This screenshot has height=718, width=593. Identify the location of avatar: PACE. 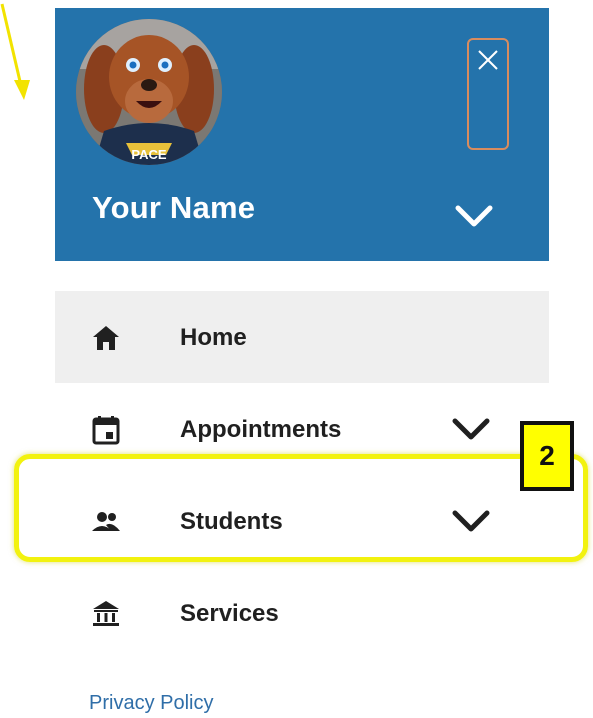
(149, 92).